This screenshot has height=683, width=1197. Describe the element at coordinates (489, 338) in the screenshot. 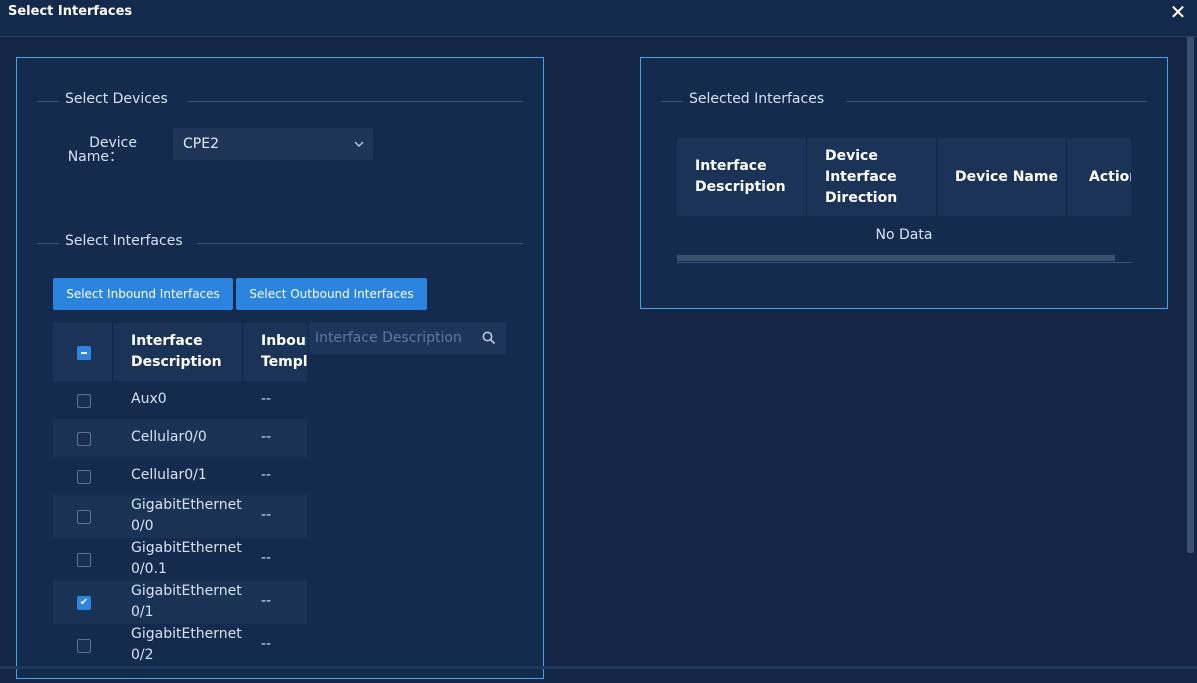

I see `search-icon` at that location.